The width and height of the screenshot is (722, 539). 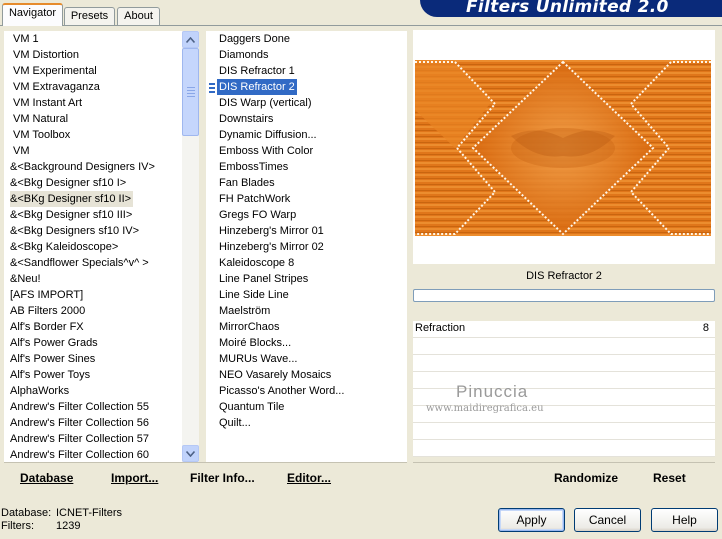 What do you see at coordinates (254, 295) in the screenshot?
I see `filter-item: Line Side Line` at bounding box center [254, 295].